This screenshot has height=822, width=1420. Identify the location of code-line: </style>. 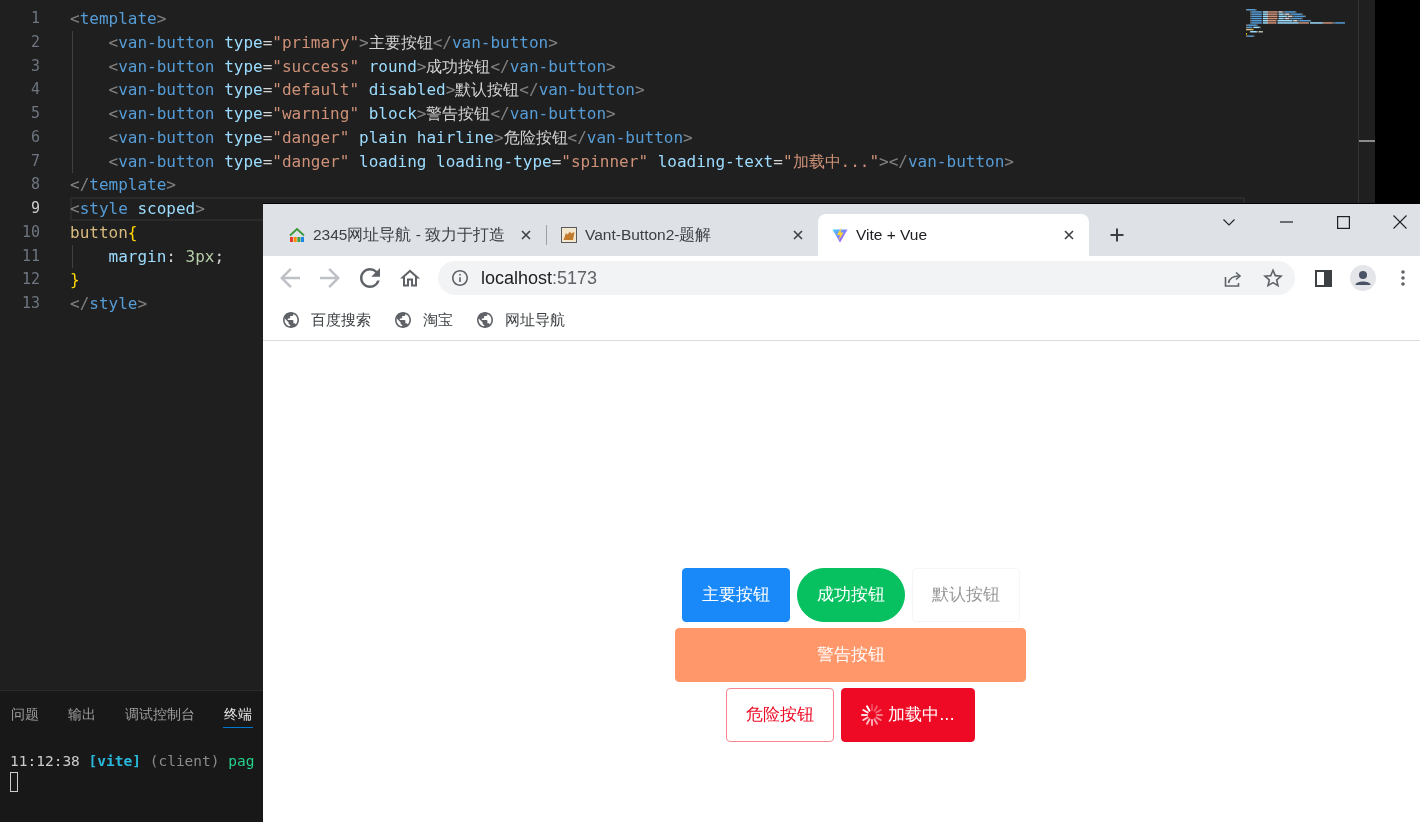
(109, 304).